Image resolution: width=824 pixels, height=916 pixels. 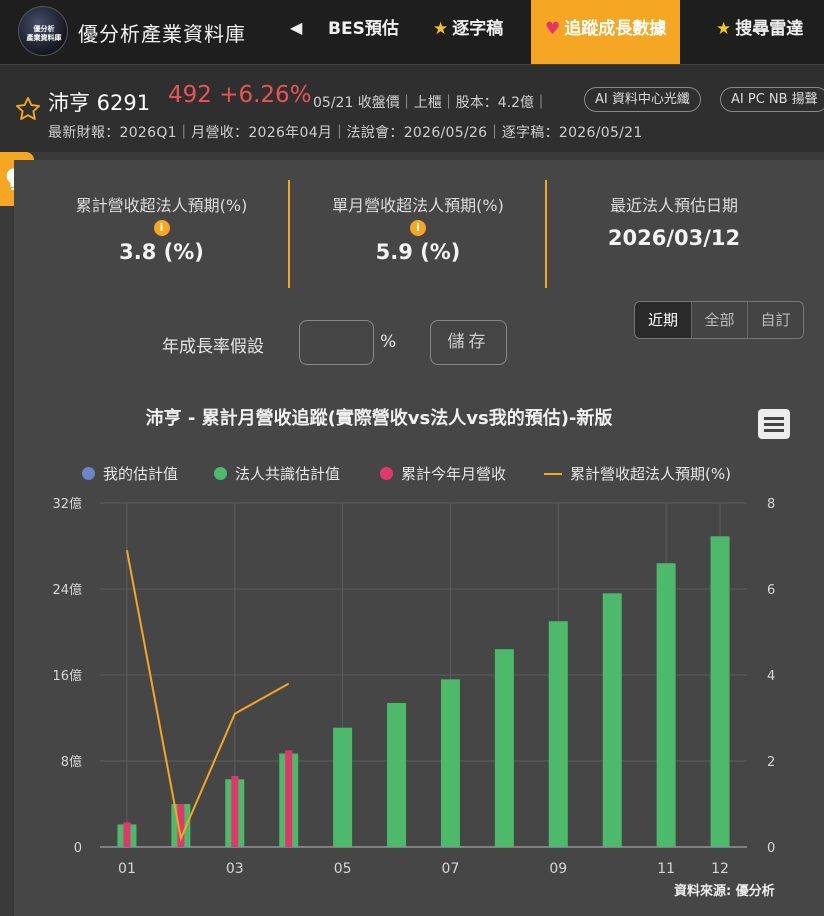 What do you see at coordinates (615, 29) in the screenshot?
I see `tab-label: 追蹤成長數據` at bounding box center [615, 29].